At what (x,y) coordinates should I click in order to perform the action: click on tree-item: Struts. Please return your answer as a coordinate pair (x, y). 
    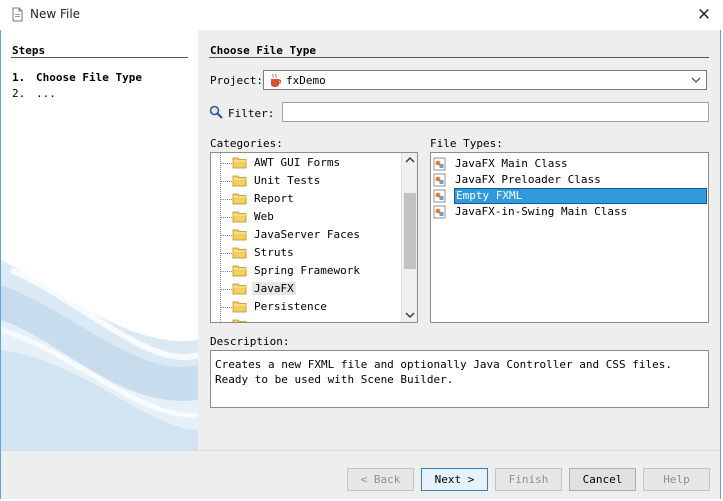
    Looking at the image, I should click on (306, 253).